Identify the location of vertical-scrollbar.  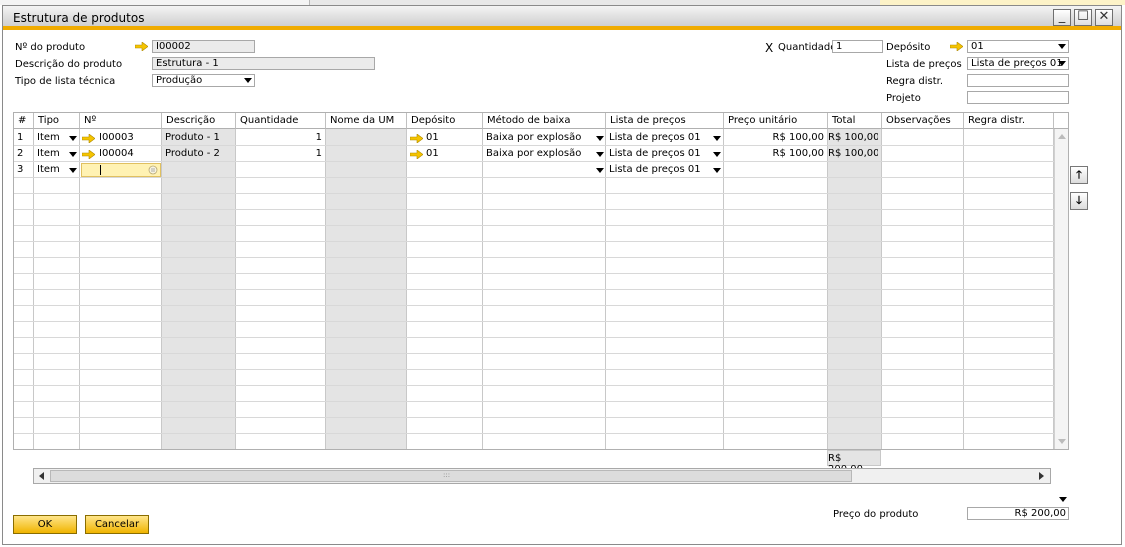
(1061, 289).